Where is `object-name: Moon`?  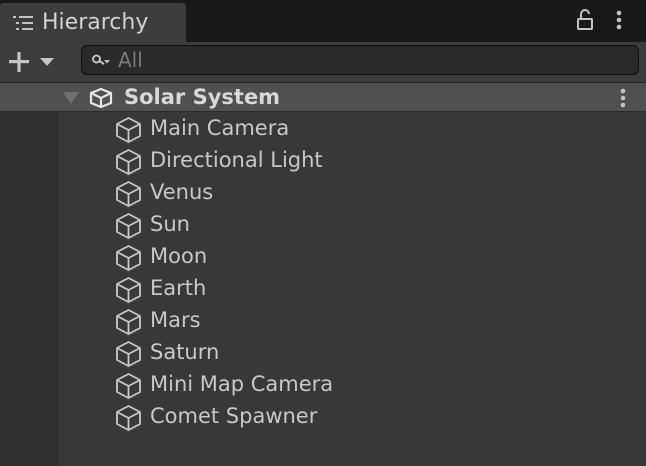 object-name: Moon is located at coordinates (179, 256).